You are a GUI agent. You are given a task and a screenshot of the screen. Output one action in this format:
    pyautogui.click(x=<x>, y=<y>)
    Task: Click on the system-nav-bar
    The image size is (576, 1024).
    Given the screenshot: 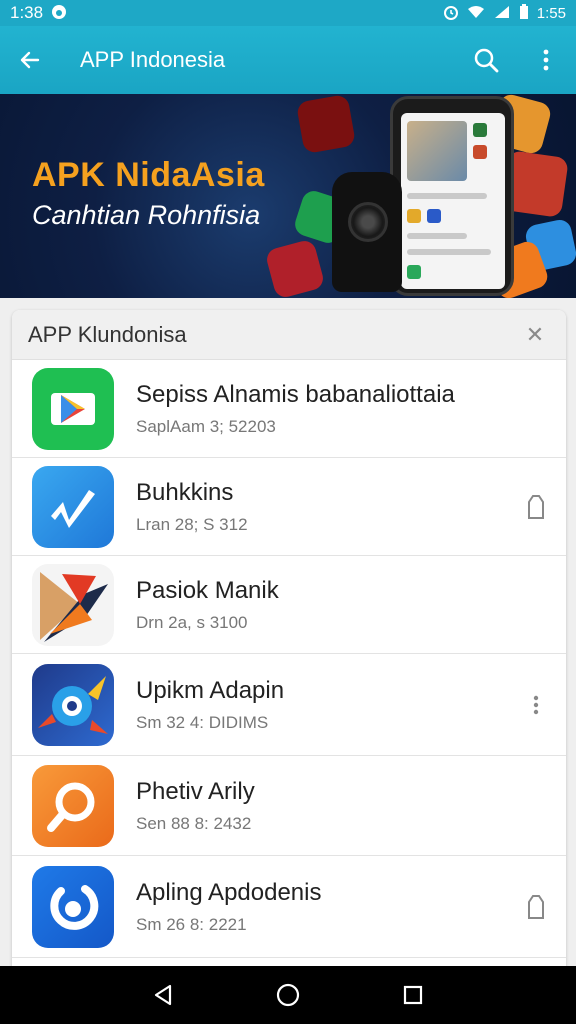 What is the action you would take?
    pyautogui.click(x=288, y=995)
    